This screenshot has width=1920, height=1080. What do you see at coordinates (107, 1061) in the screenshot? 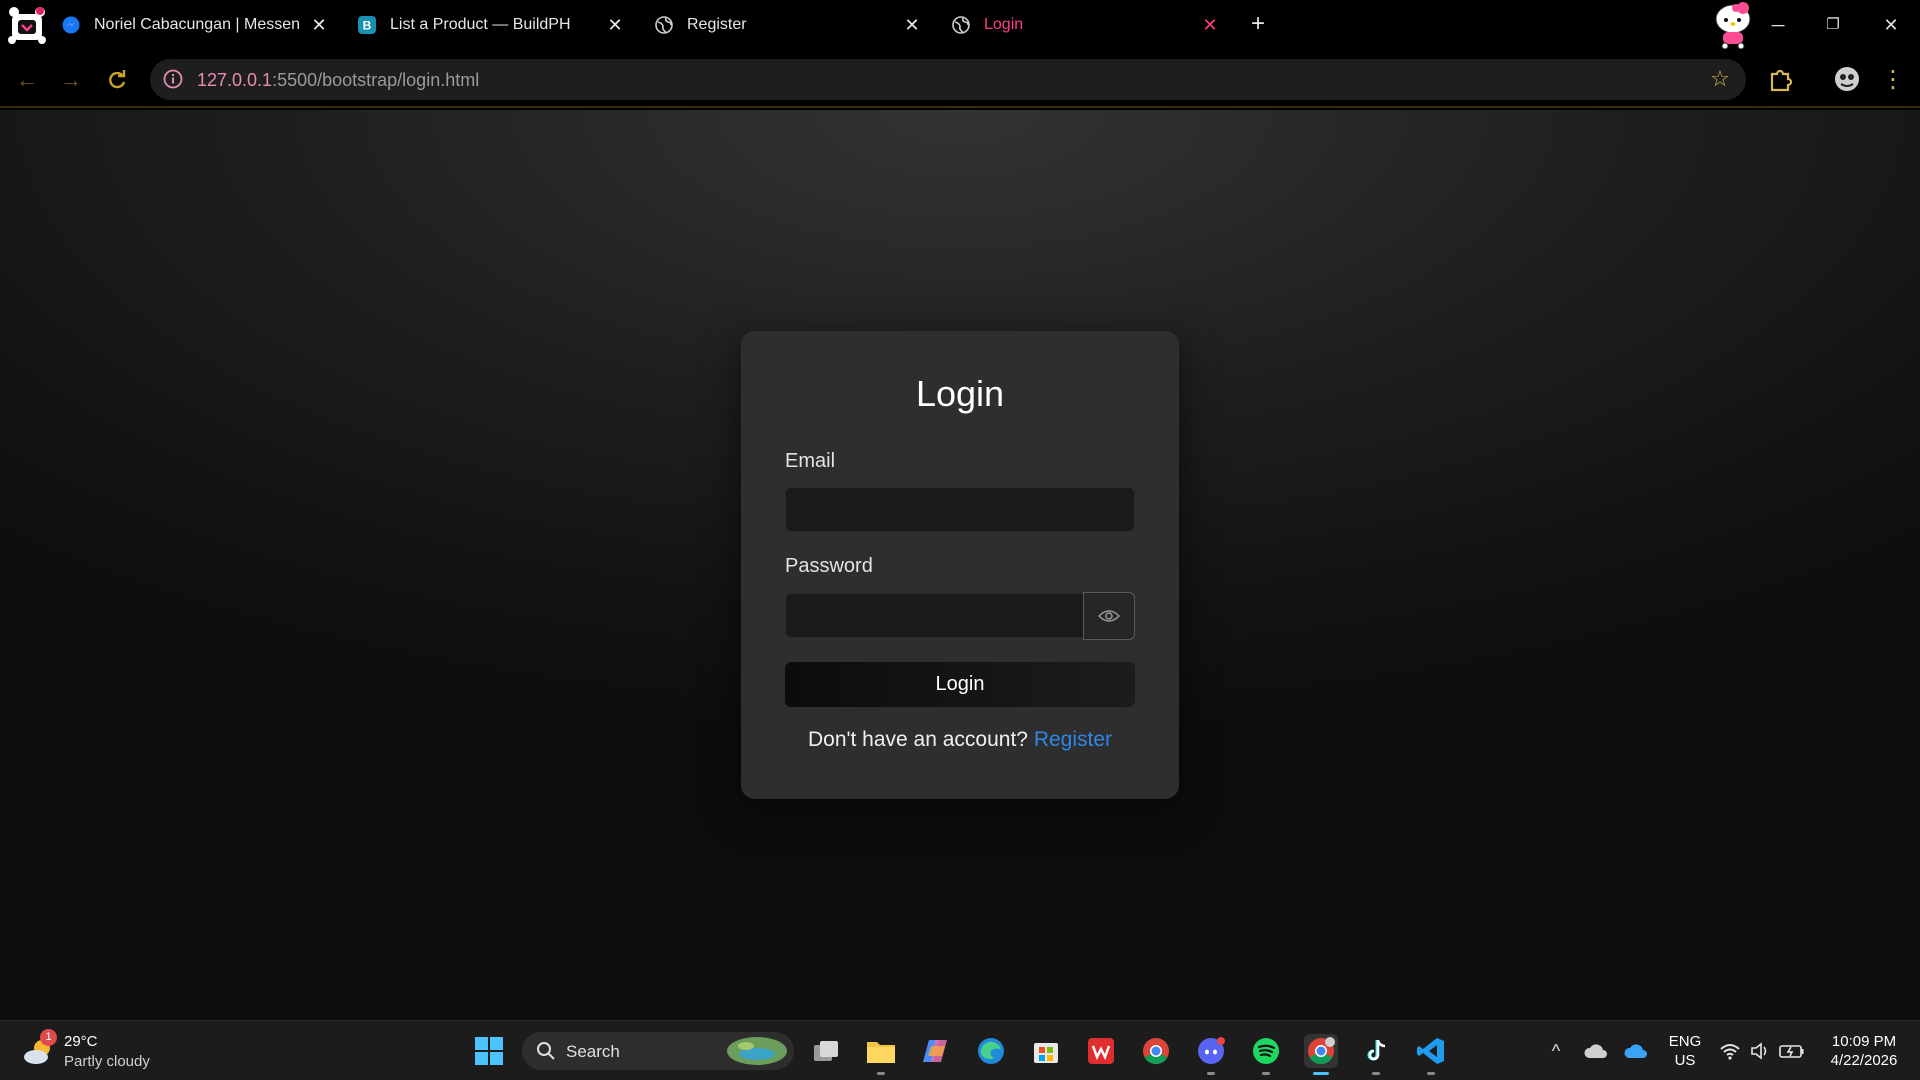
I see `weather-condition: Partly cloudy` at bounding box center [107, 1061].